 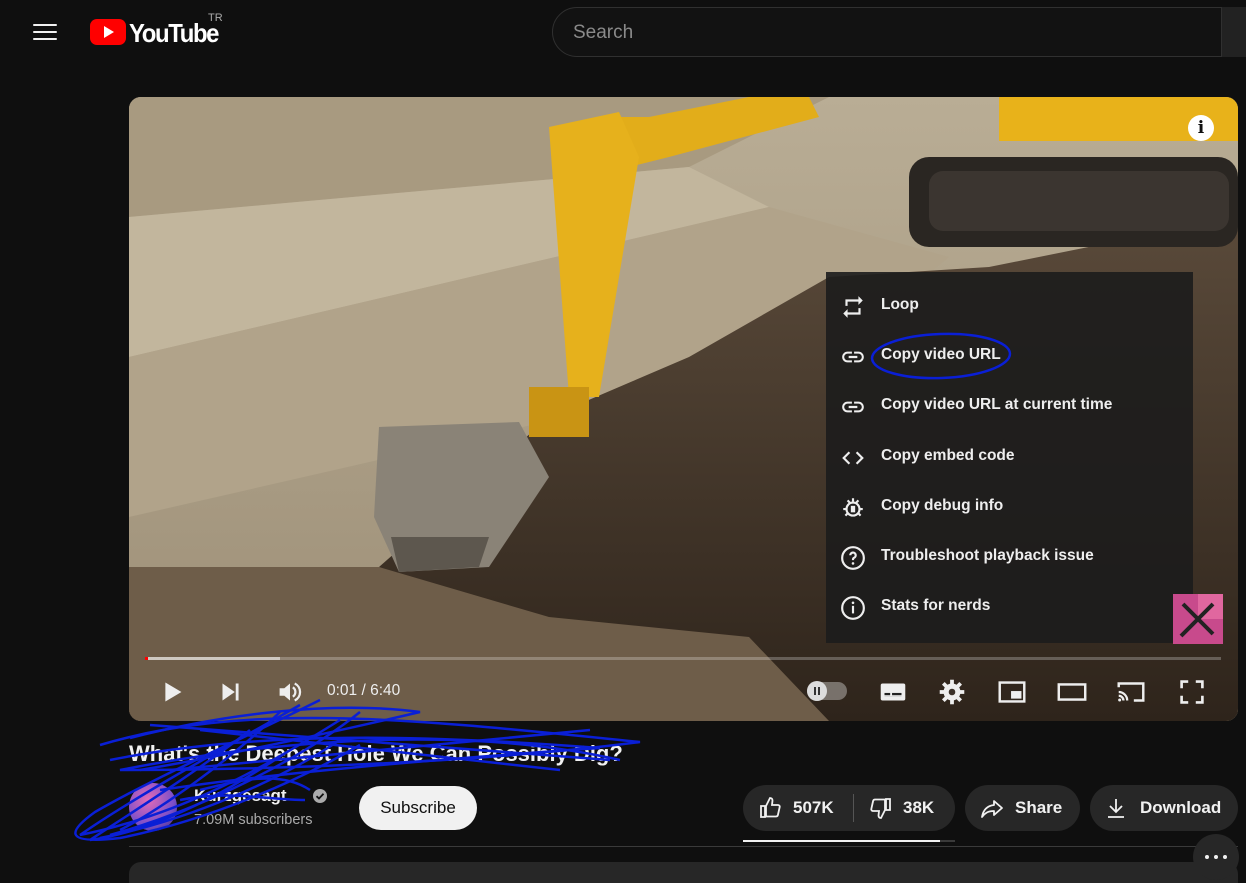 I want to click on next-button, so click(x=231, y=692).